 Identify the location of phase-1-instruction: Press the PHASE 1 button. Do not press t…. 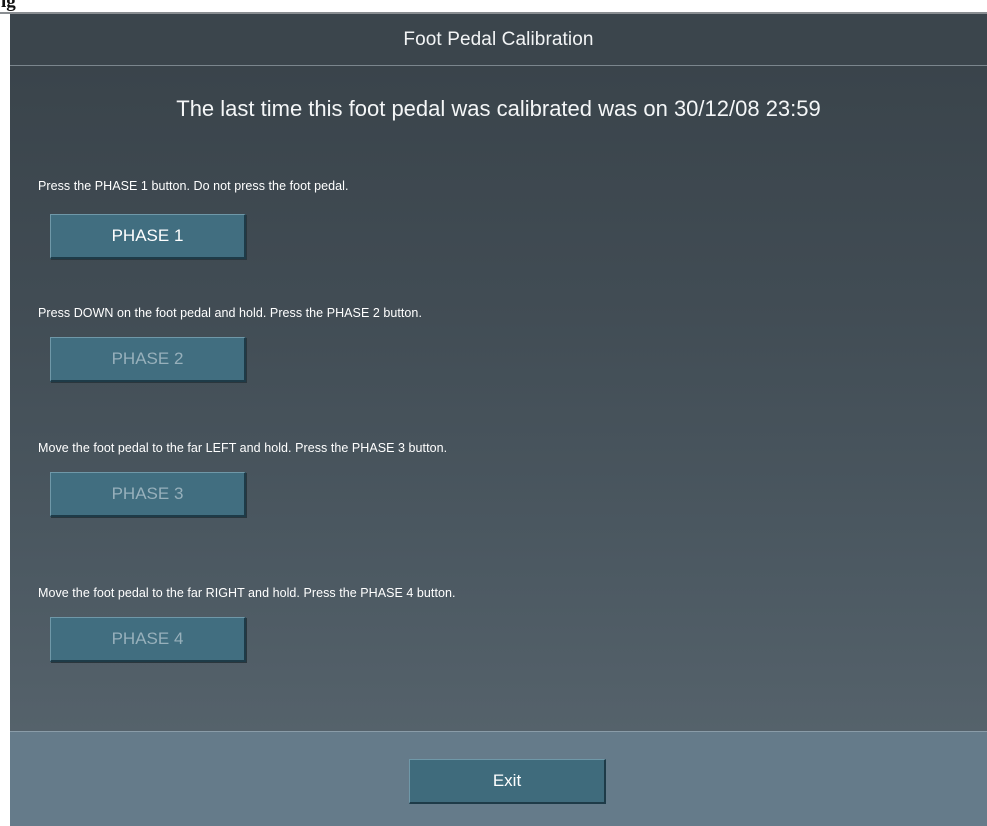
(193, 186).